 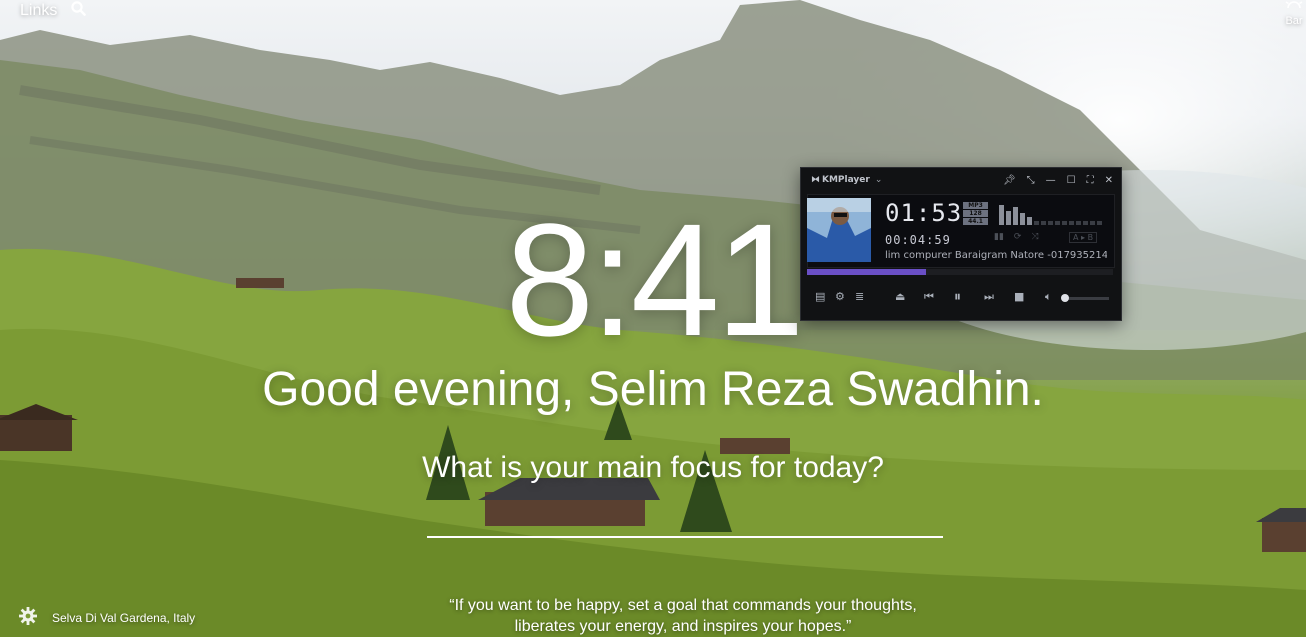 I want to click on display-toggles: ▮▮ ⟳ ⤨, so click(x=1016, y=237).